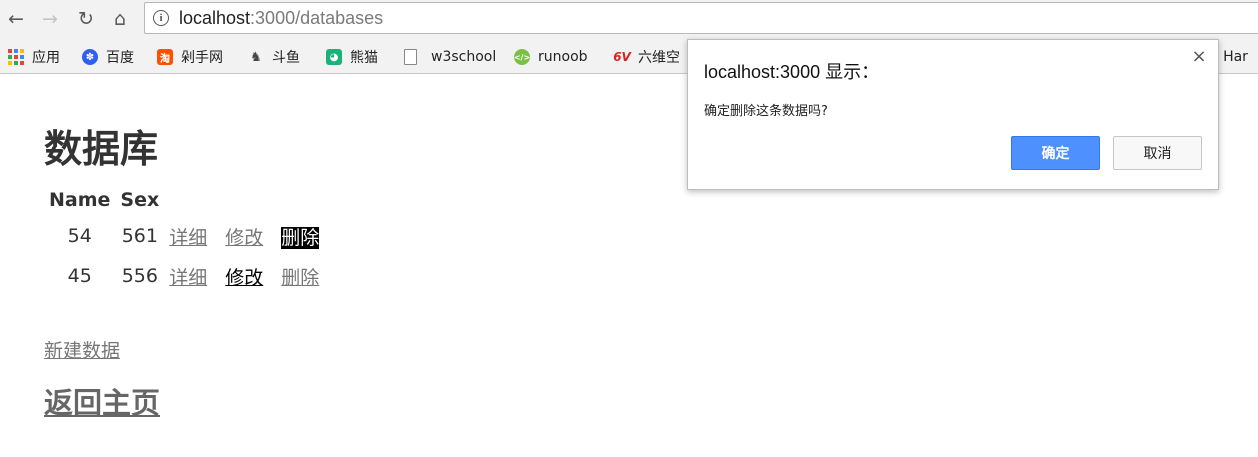 The width and height of the screenshot is (1258, 457). I want to click on cell-sex: 561, so click(139, 236).